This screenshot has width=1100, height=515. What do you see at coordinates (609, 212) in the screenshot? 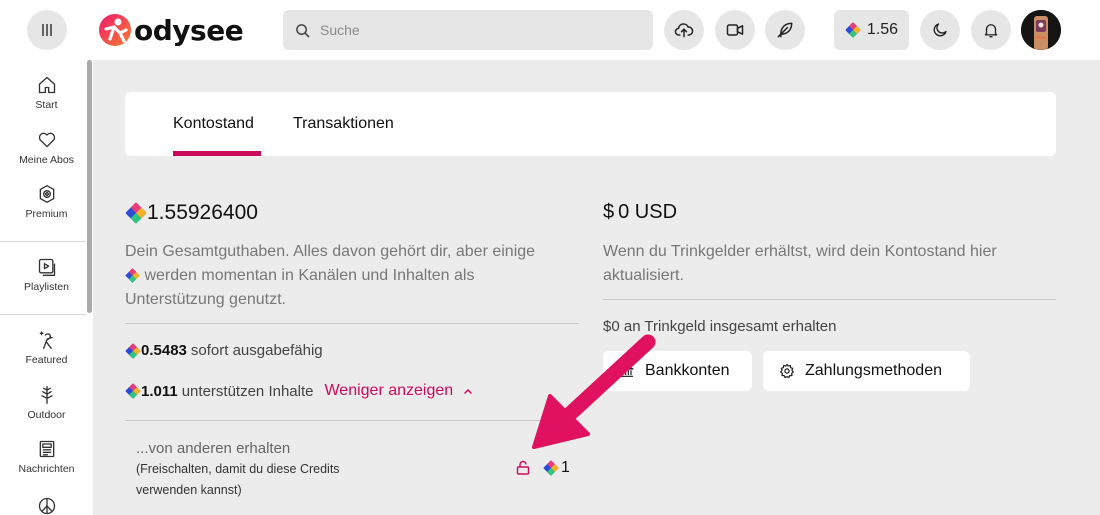
I see `dollar-symbol: $` at bounding box center [609, 212].